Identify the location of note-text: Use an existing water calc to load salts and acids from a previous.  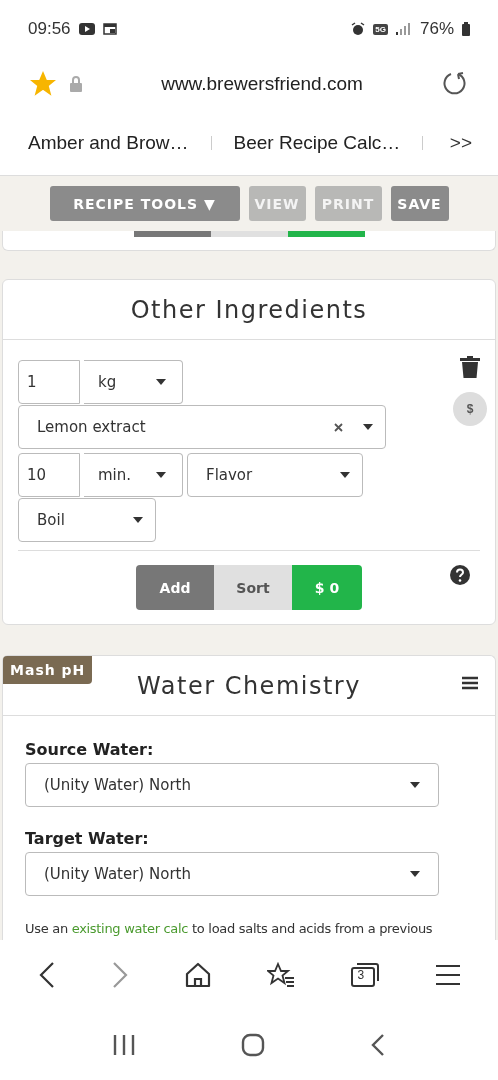
(229, 929).